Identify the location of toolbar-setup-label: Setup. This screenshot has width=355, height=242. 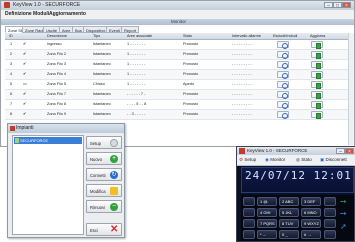
(250, 159).